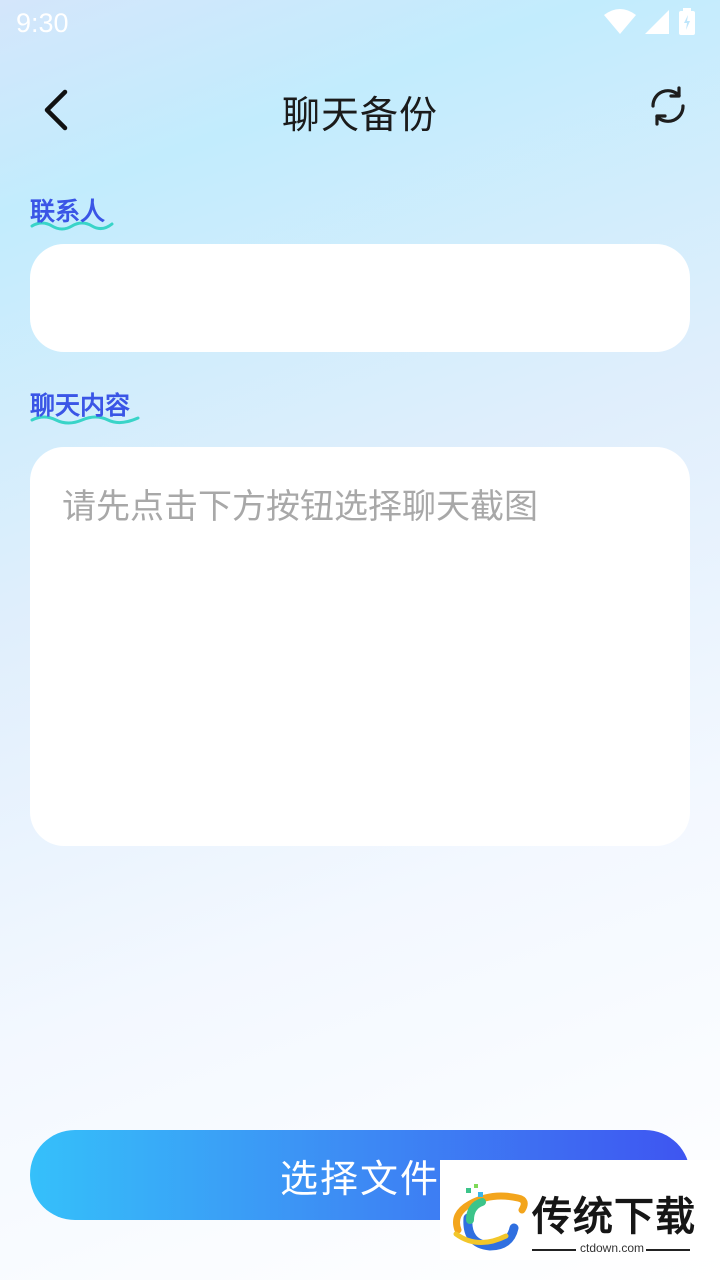 The image size is (720, 1280). I want to click on top-bar: 聊天备份, so click(360, 110).